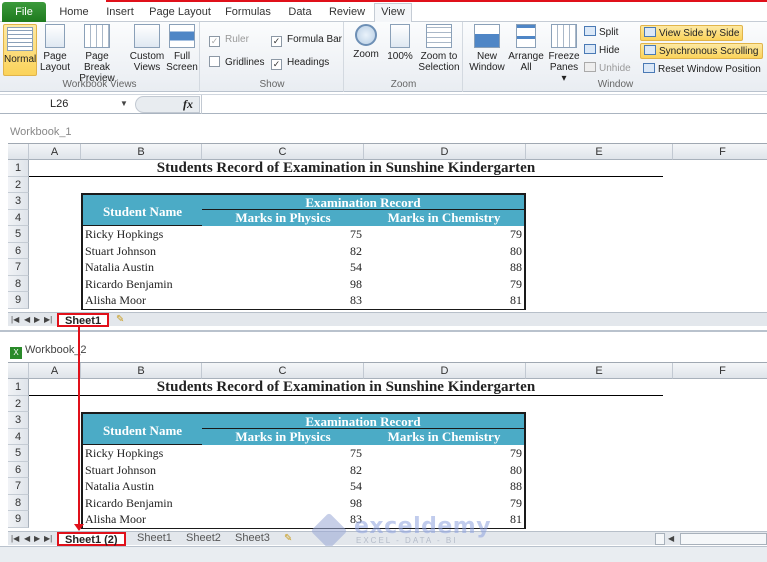  I want to click on custom-views-button: Custom Views, so click(147, 48).